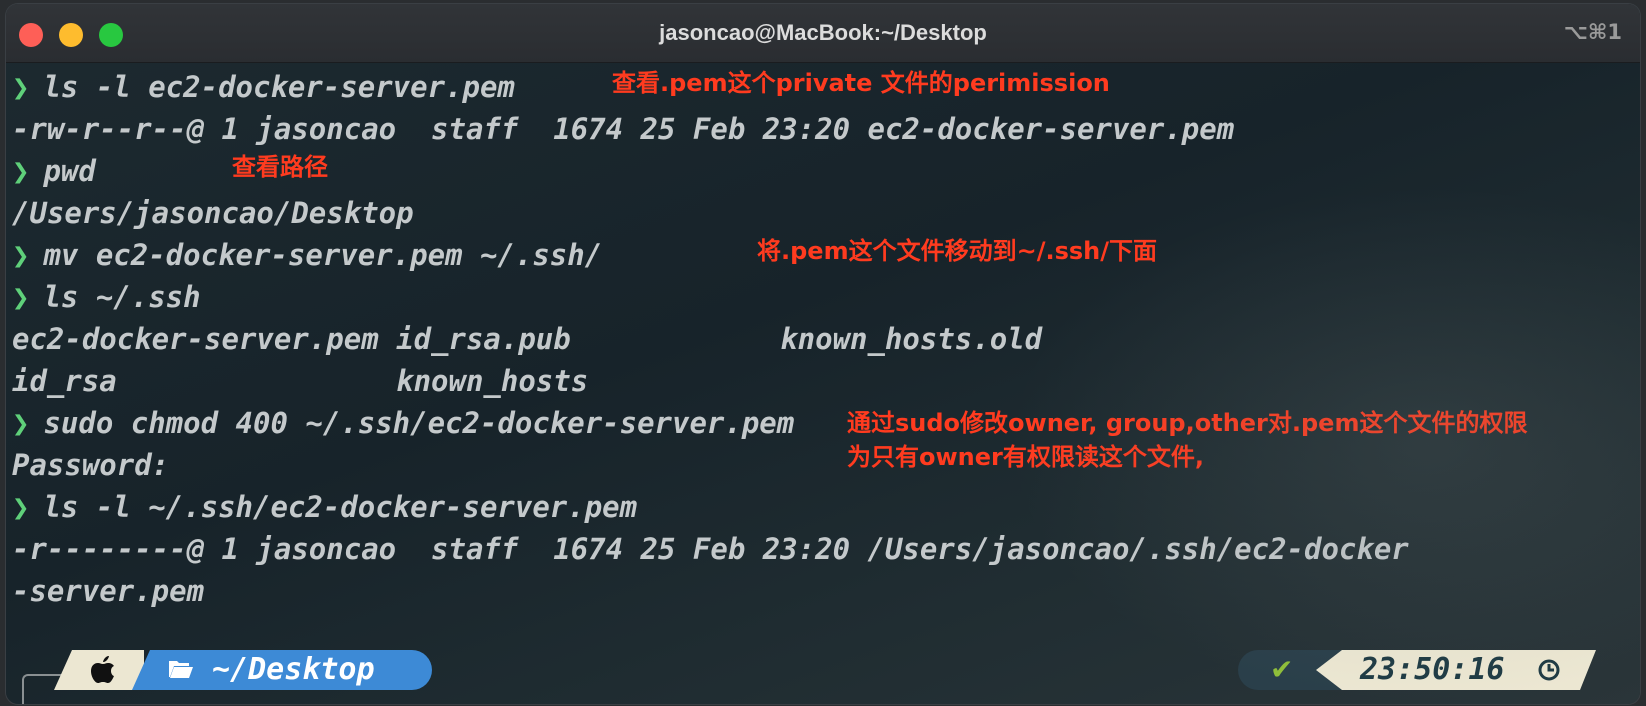 The image size is (1646, 706). I want to click on apple-icon, so click(102, 669).